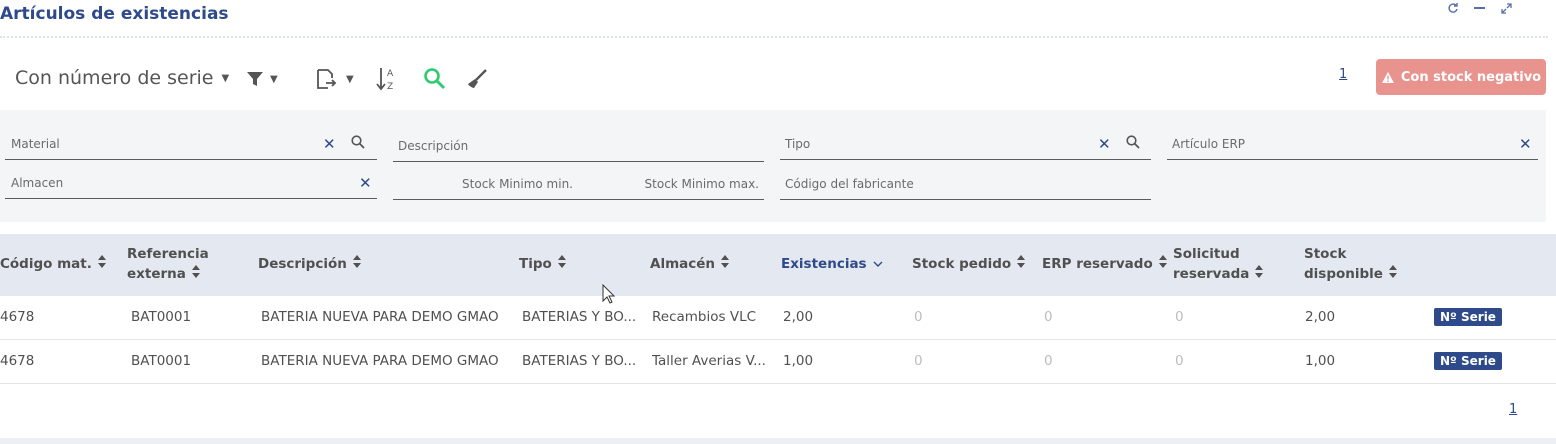 The height and width of the screenshot is (444, 1556). Describe the element at coordinates (1097, 264) in the screenshot. I see `col-erp-reservado-label: ERP reservado` at that location.